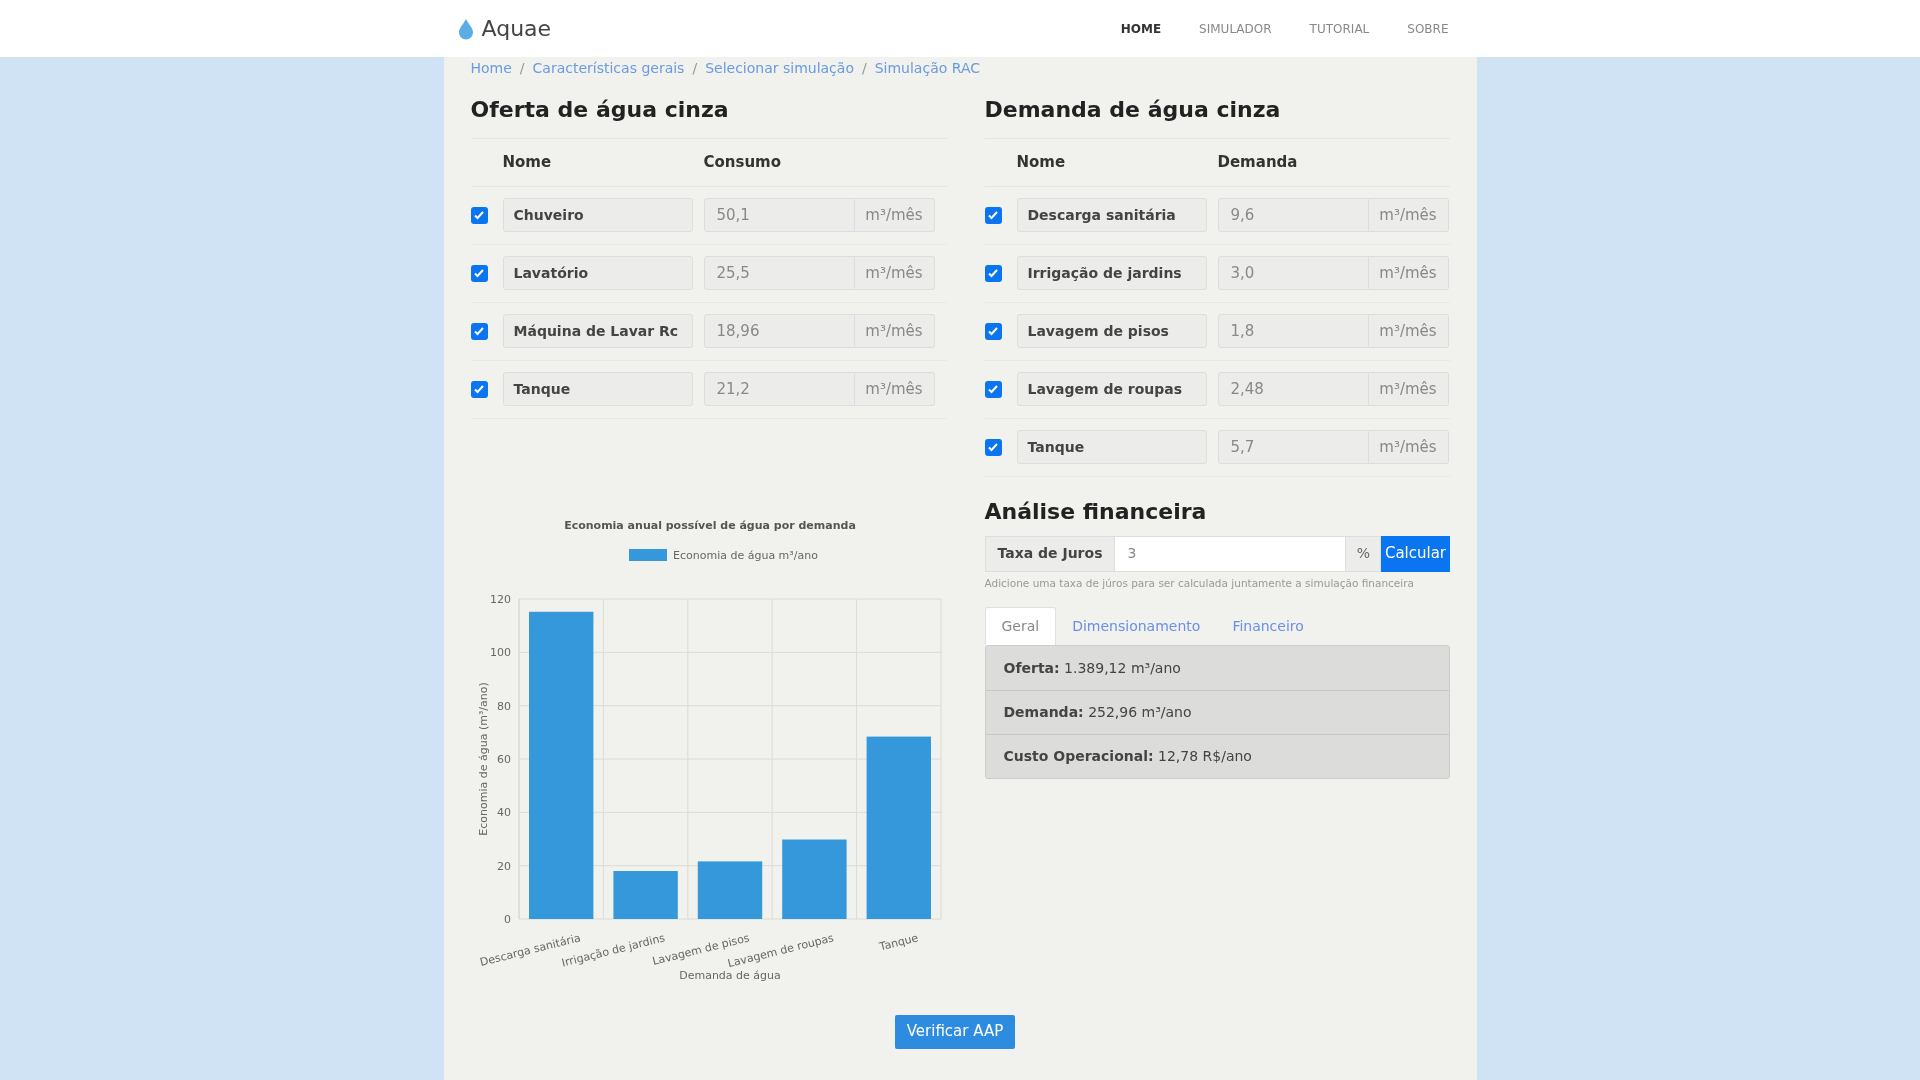 The height and width of the screenshot is (1080, 1920). Describe the element at coordinates (729, 975) in the screenshot. I see `x-axis-title: Demanda de água` at that location.